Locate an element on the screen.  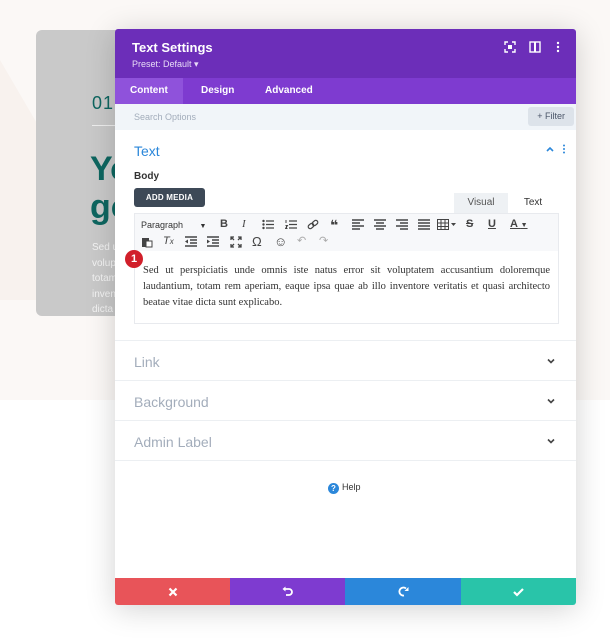
add-media-button: ADD MEDIA is located at coordinates (169, 197).